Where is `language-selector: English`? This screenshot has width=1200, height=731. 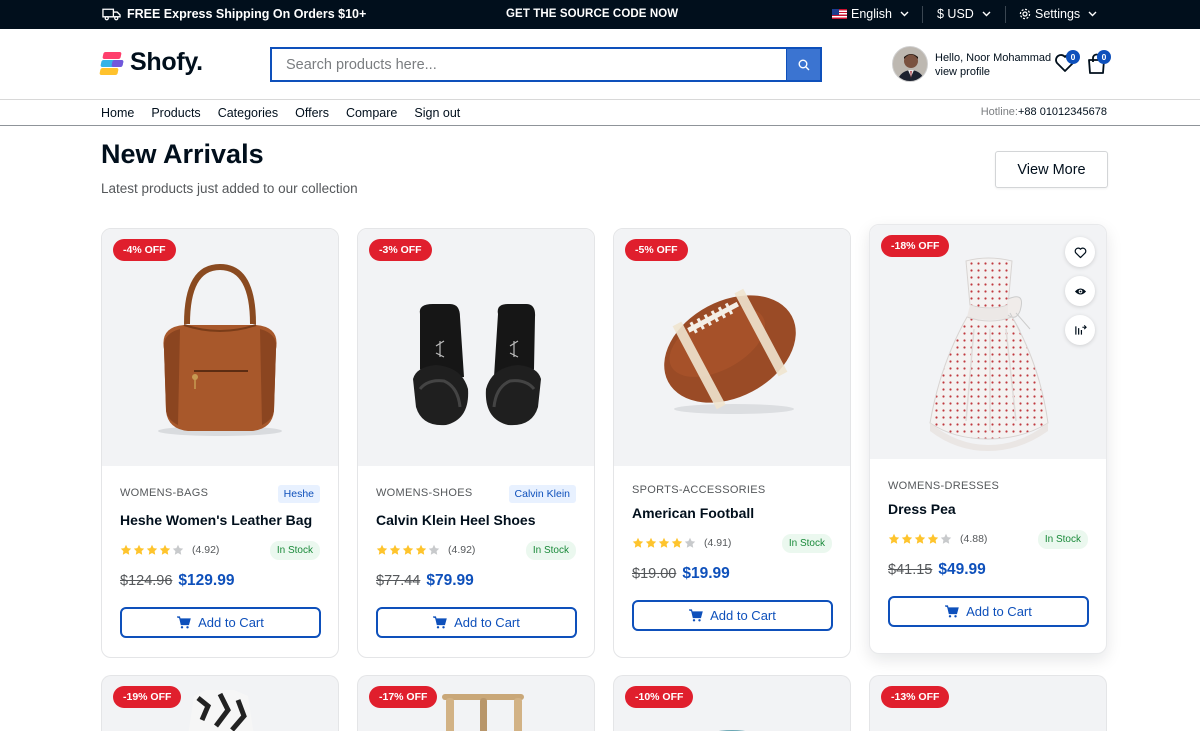
language-selector: English is located at coordinates (870, 14).